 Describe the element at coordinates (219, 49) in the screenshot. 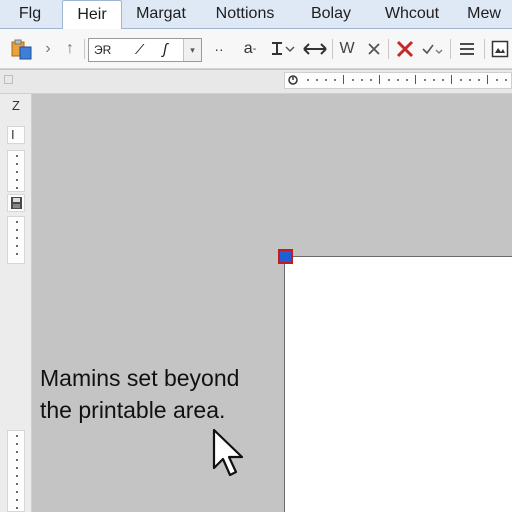

I see `more-dots-icon: ··` at that location.